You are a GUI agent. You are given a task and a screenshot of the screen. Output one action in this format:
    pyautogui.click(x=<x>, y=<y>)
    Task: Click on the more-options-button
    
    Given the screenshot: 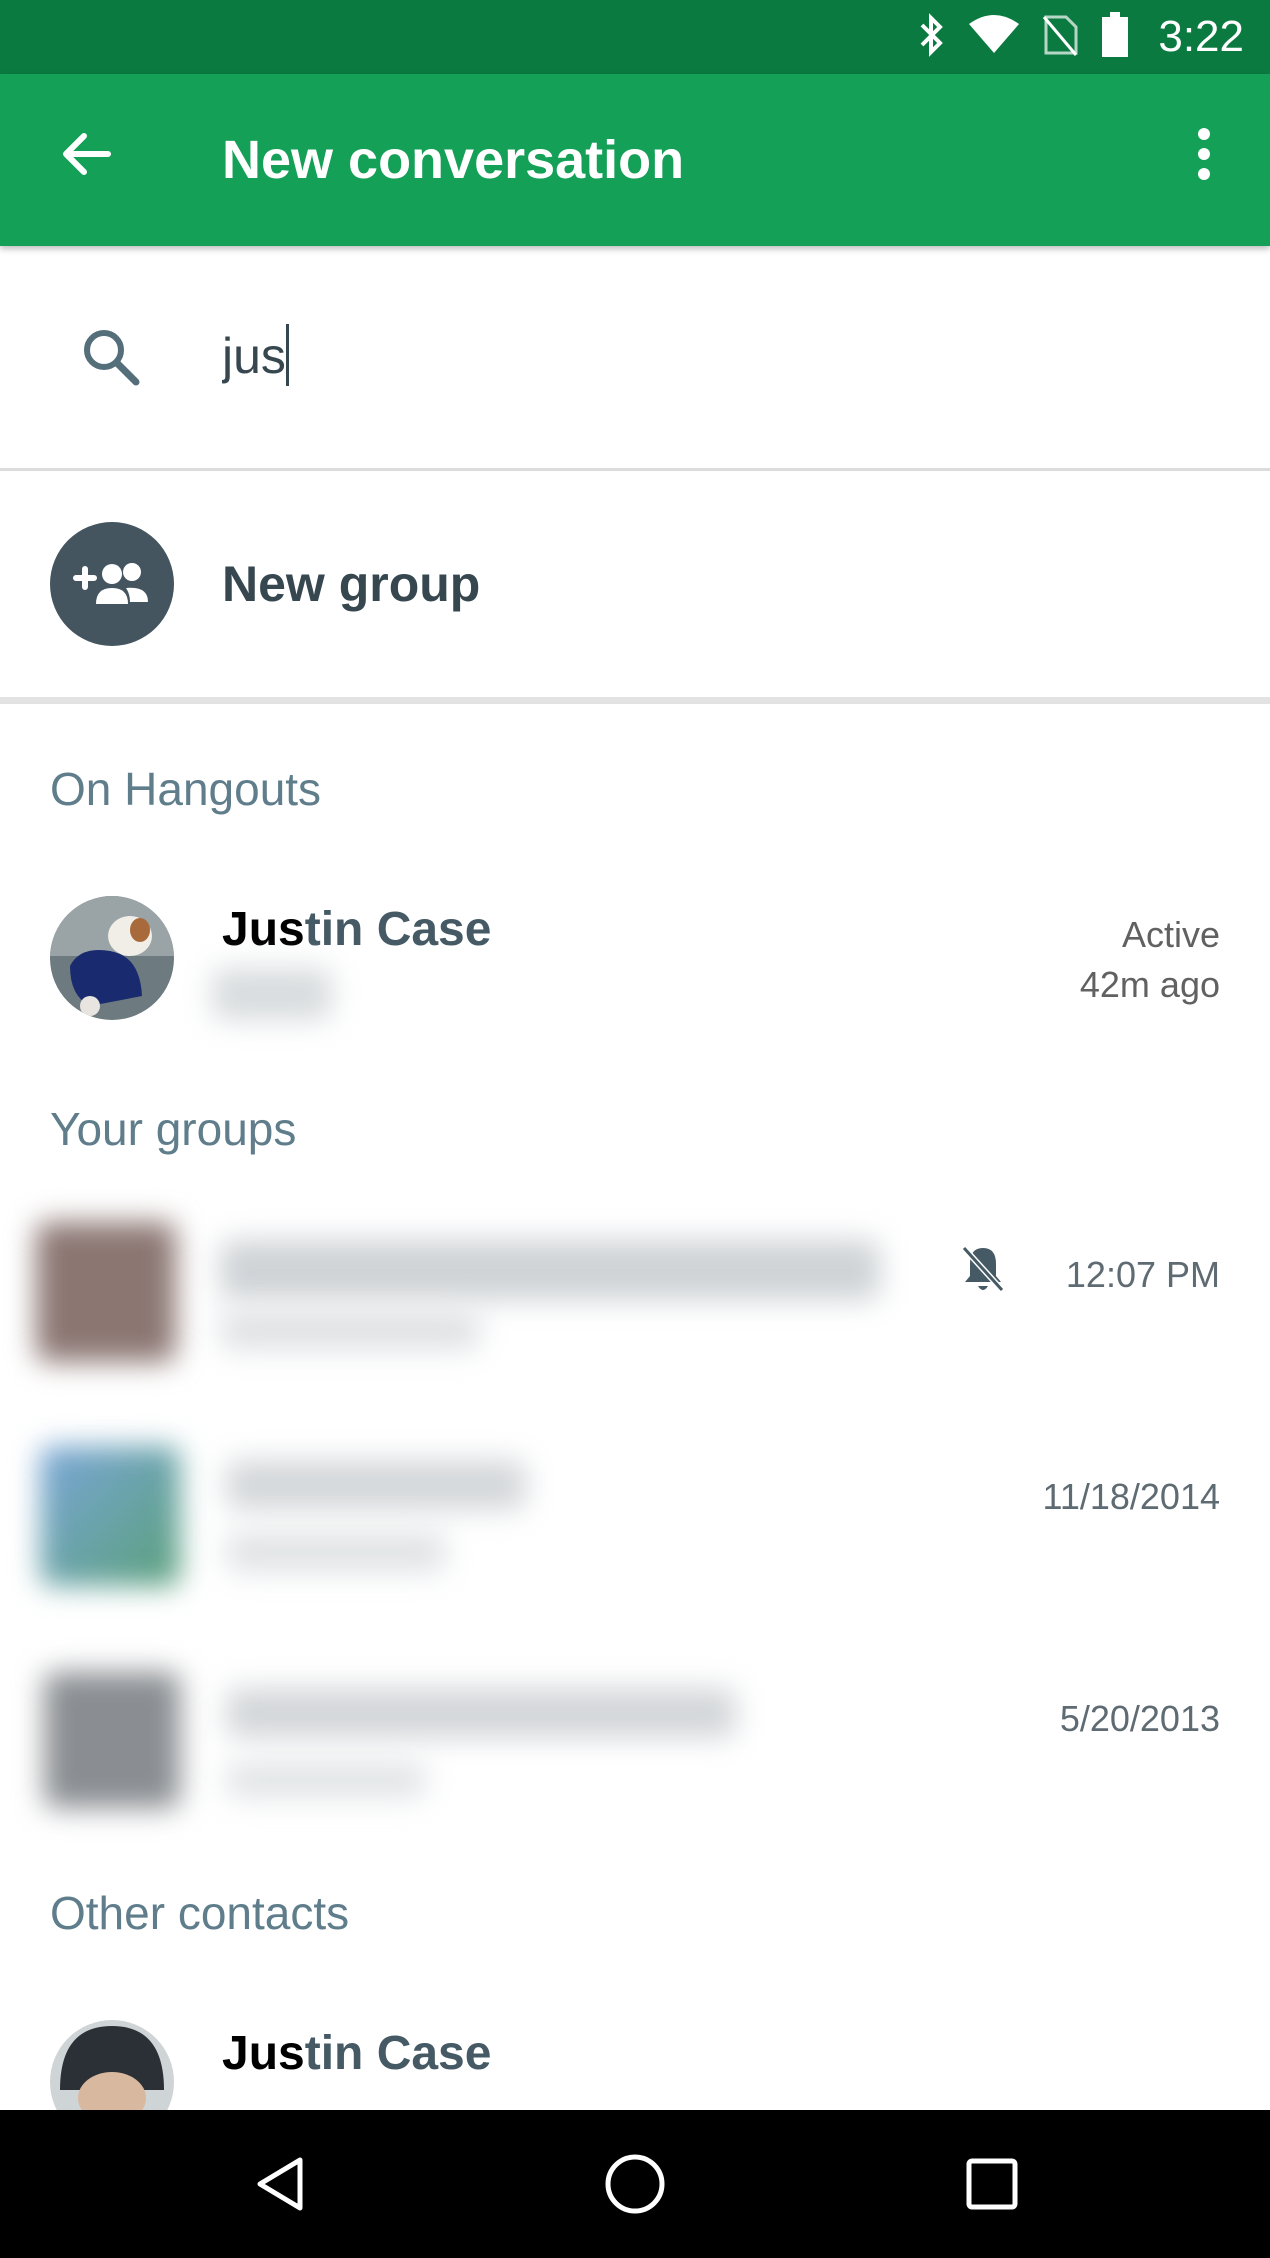 What is the action you would take?
    pyautogui.click(x=1204, y=154)
    